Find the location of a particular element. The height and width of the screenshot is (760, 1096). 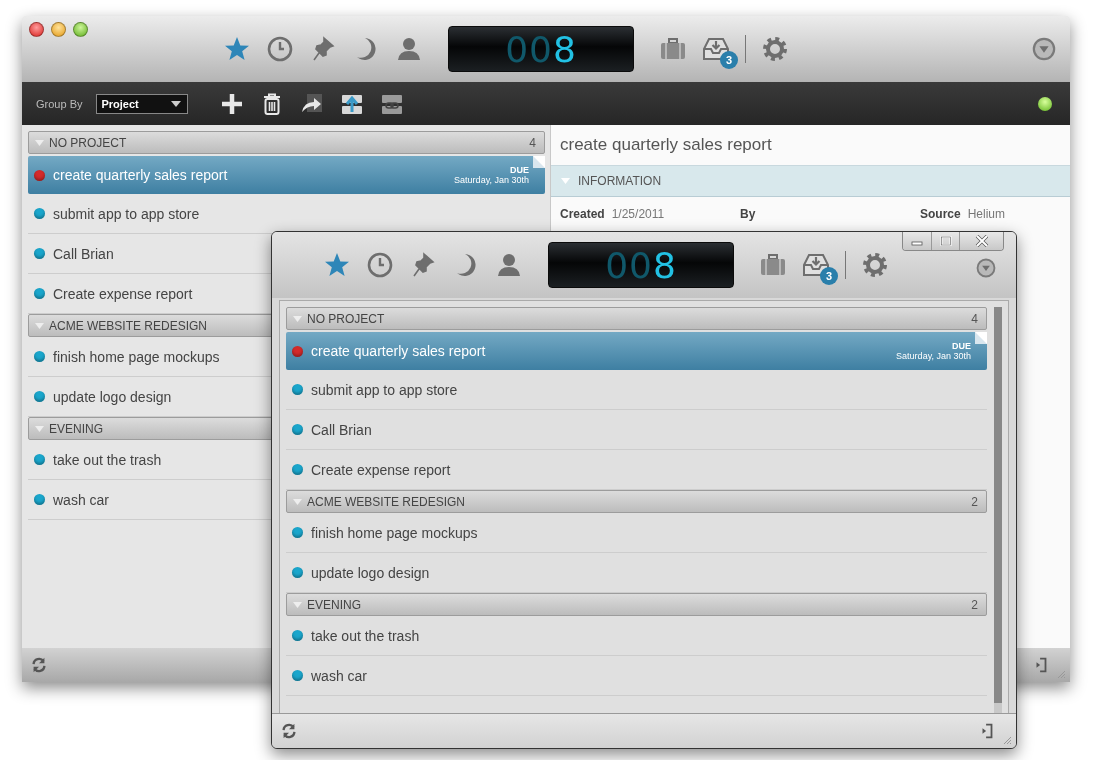

field-value: Helium is located at coordinates (986, 214).